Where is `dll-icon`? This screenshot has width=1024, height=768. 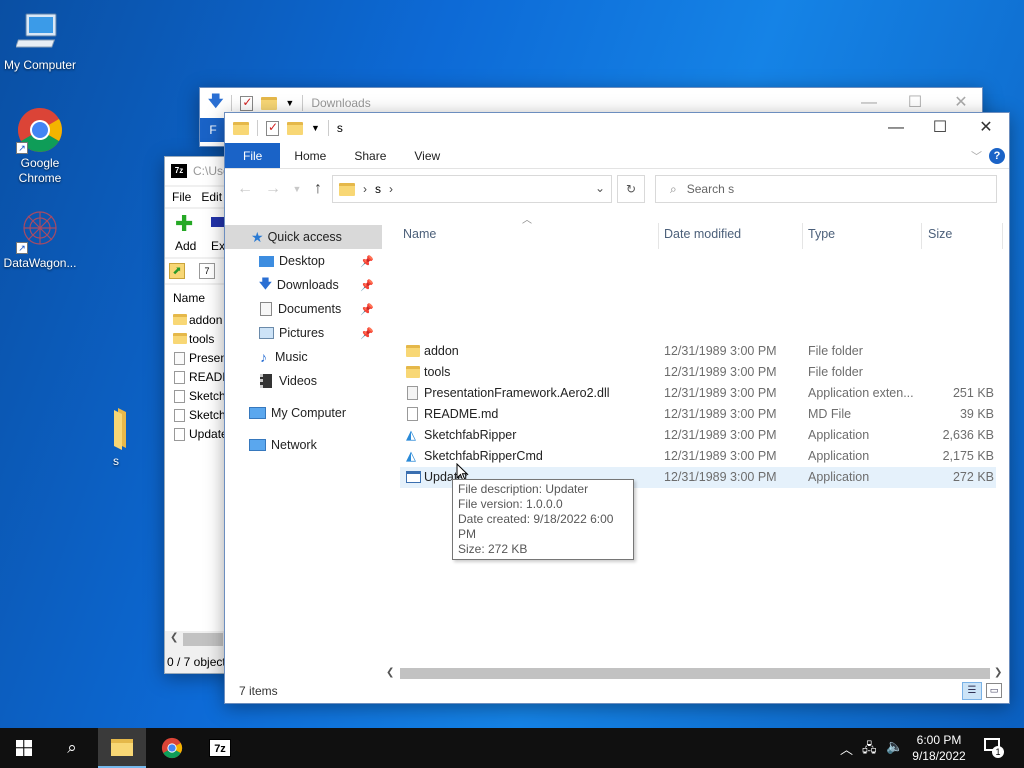
dll-icon is located at coordinates (412, 393).